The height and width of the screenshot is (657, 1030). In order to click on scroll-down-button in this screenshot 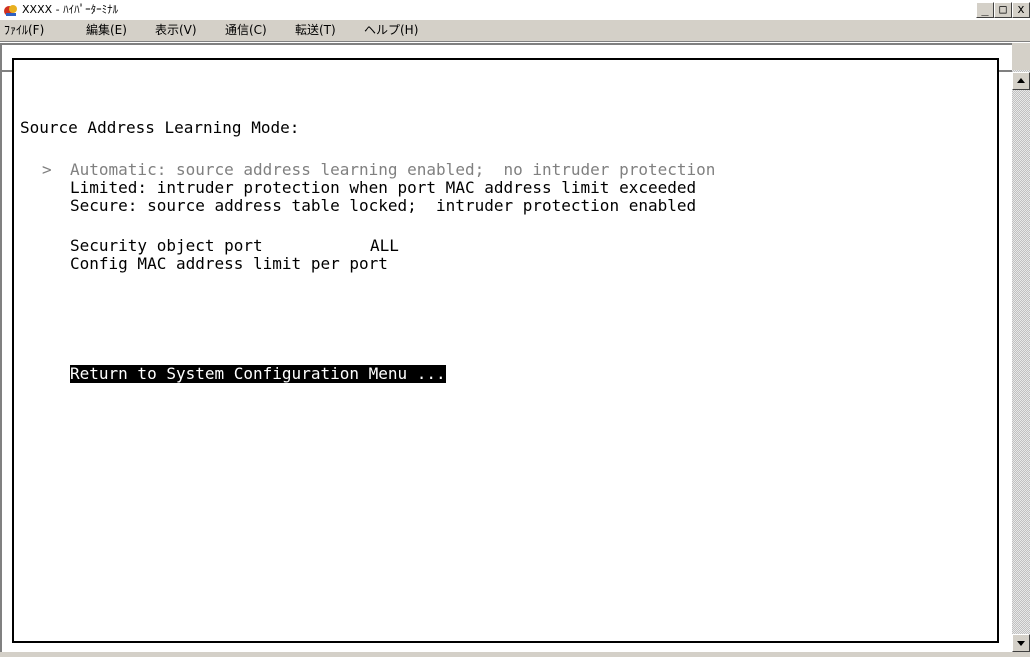, I will do `click(1021, 643)`.